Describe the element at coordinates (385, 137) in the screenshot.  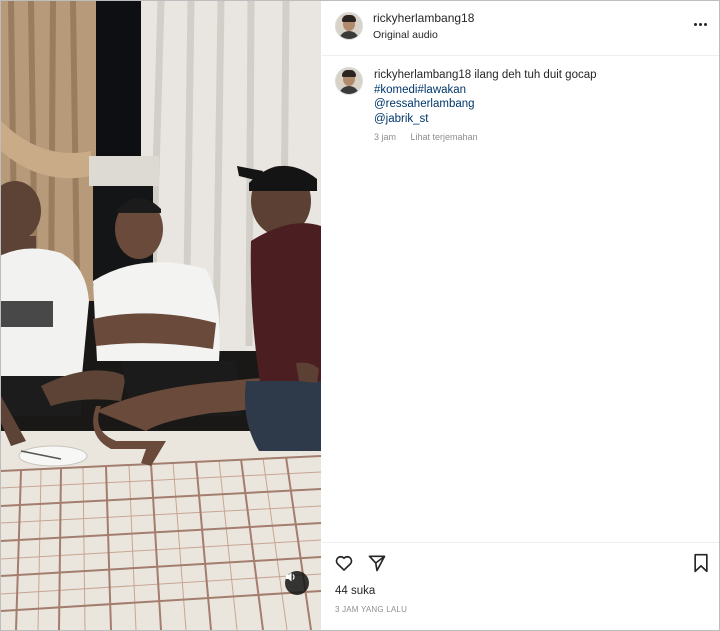
I see `caption-time: 3 jam` at that location.